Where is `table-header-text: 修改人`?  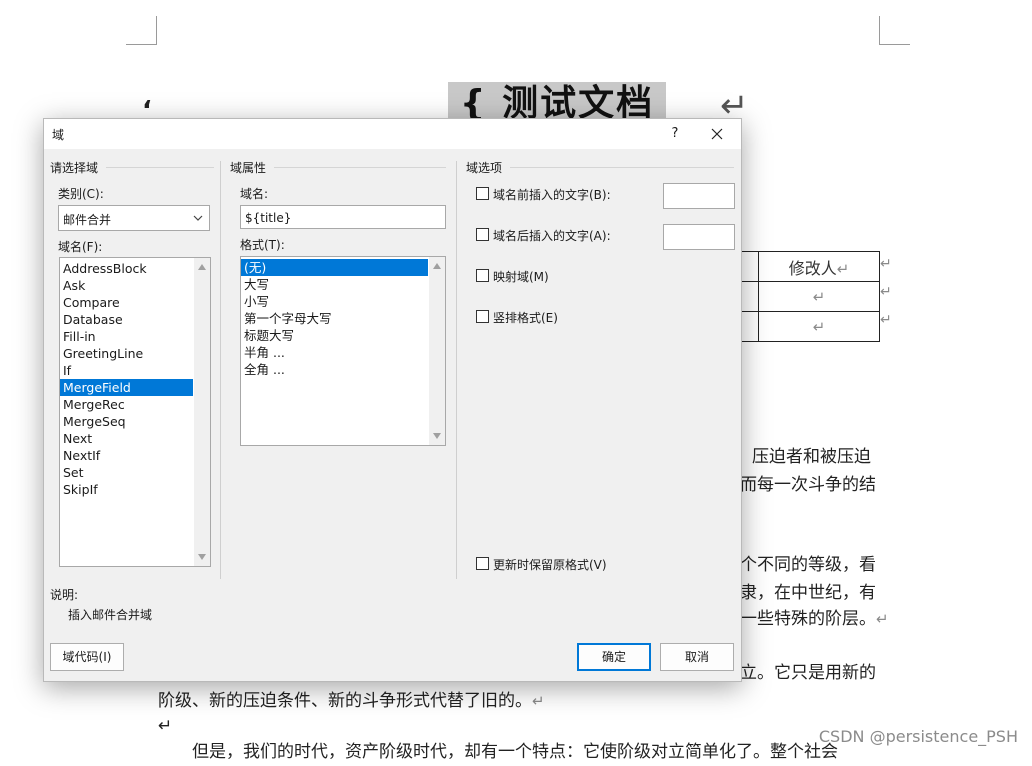
table-header-text: 修改人 is located at coordinates (812, 268).